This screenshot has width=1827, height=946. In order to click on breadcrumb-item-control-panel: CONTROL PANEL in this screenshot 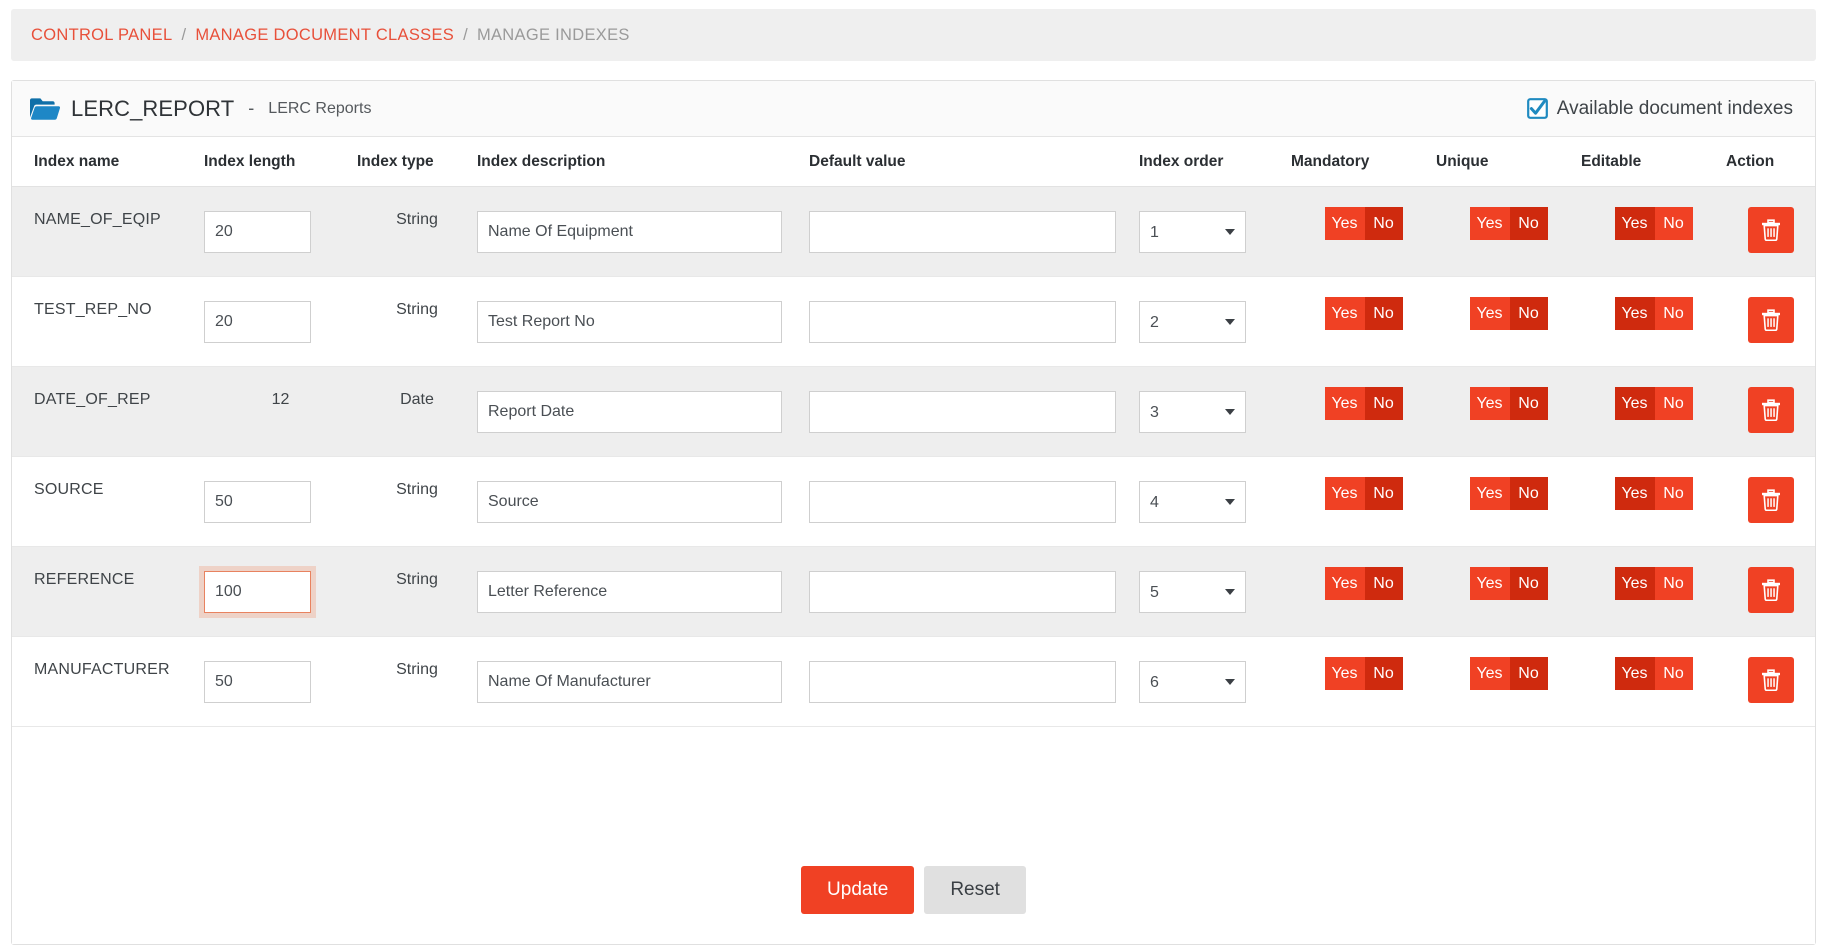, I will do `click(101, 35)`.